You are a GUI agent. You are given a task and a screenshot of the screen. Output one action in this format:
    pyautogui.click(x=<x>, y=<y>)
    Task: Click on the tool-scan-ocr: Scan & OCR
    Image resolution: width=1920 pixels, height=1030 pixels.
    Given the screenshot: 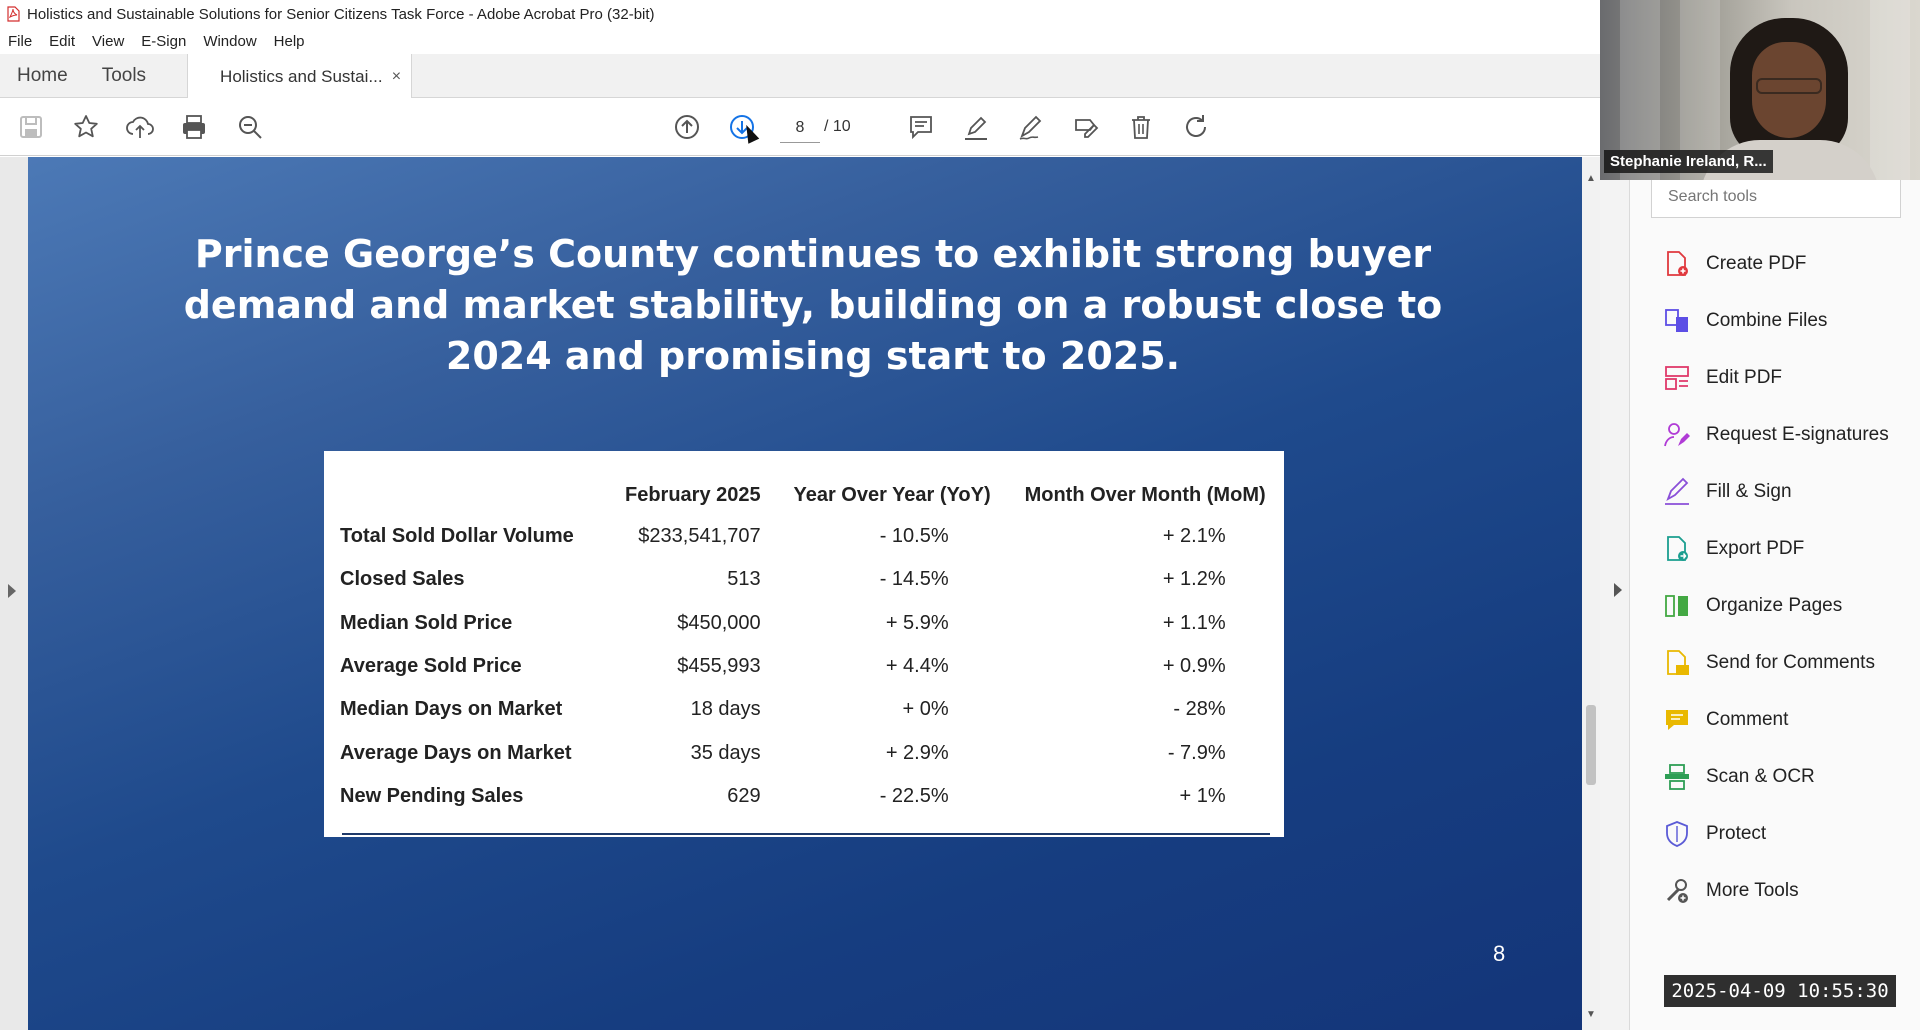 What is the action you would take?
    pyautogui.click(x=1737, y=777)
    